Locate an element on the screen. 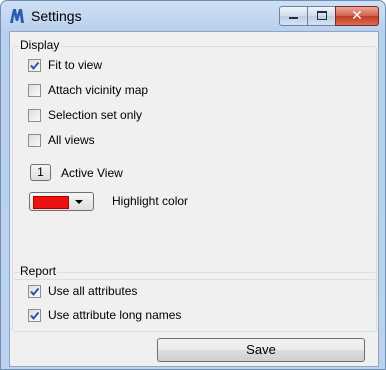 This screenshot has height=370, width=386. attach-vicinity-map-label: Attach vicinity map is located at coordinates (98, 90).